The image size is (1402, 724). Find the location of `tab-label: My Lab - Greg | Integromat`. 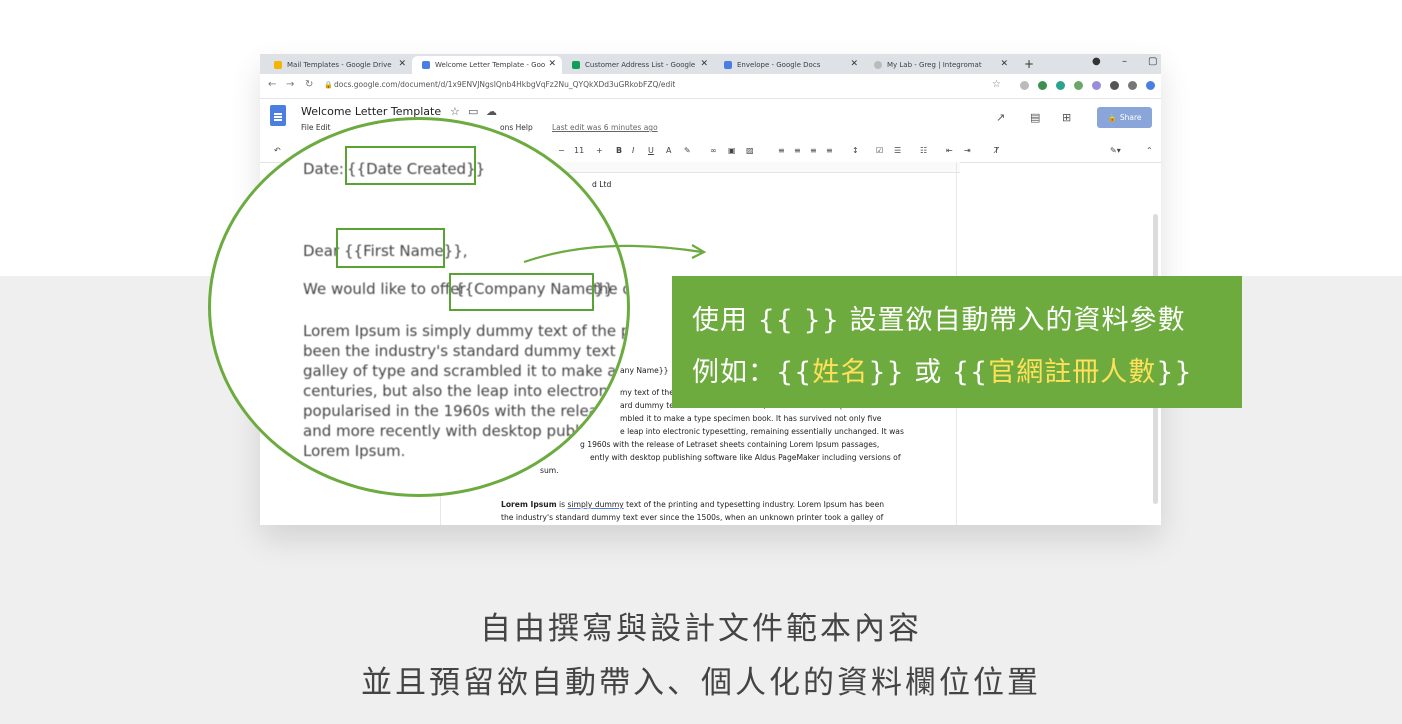

tab-label: My Lab - Greg | Integromat is located at coordinates (934, 65).